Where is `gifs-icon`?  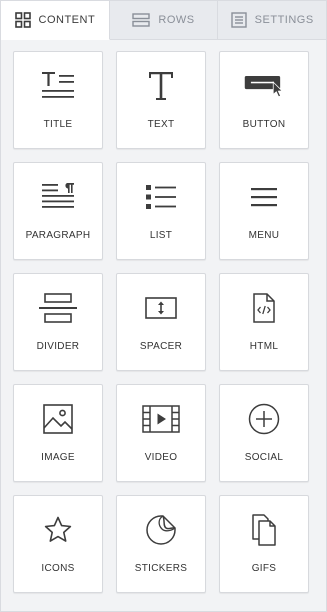
gifs-icon is located at coordinates (264, 530).